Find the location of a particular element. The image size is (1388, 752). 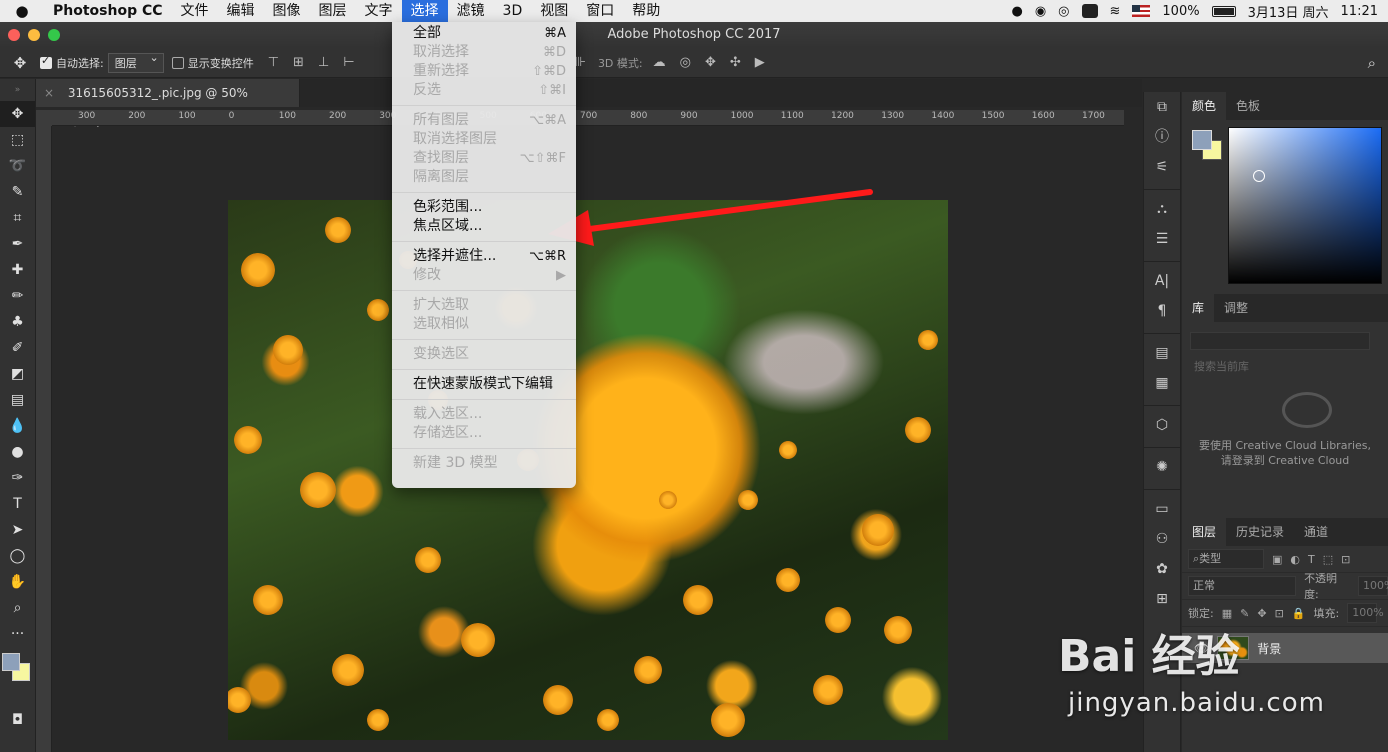

creative-cloud-logo-icon is located at coordinates (1307, 410).